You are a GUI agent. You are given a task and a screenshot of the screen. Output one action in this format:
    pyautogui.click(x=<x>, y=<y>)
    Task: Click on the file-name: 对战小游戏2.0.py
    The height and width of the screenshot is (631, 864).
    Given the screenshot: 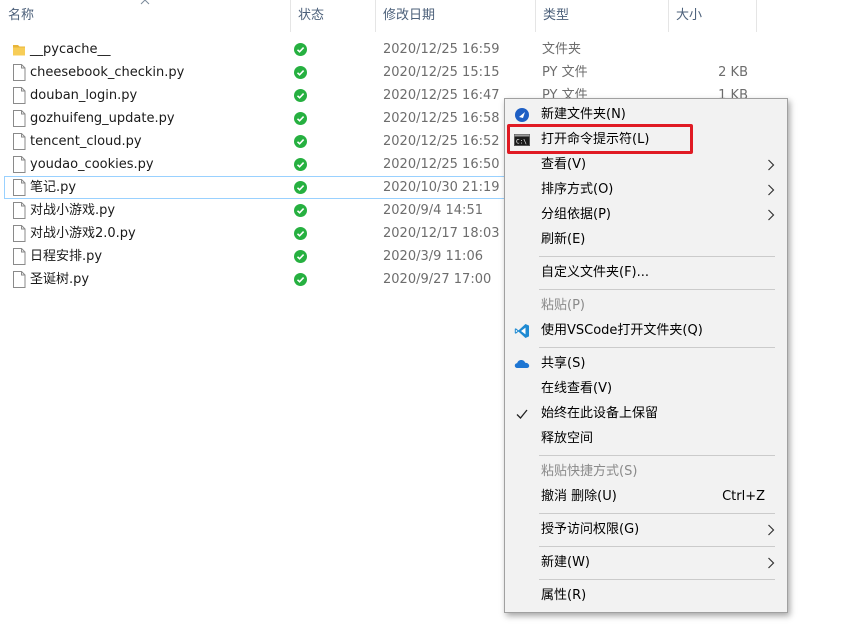 What is the action you would take?
    pyautogui.click(x=83, y=233)
    